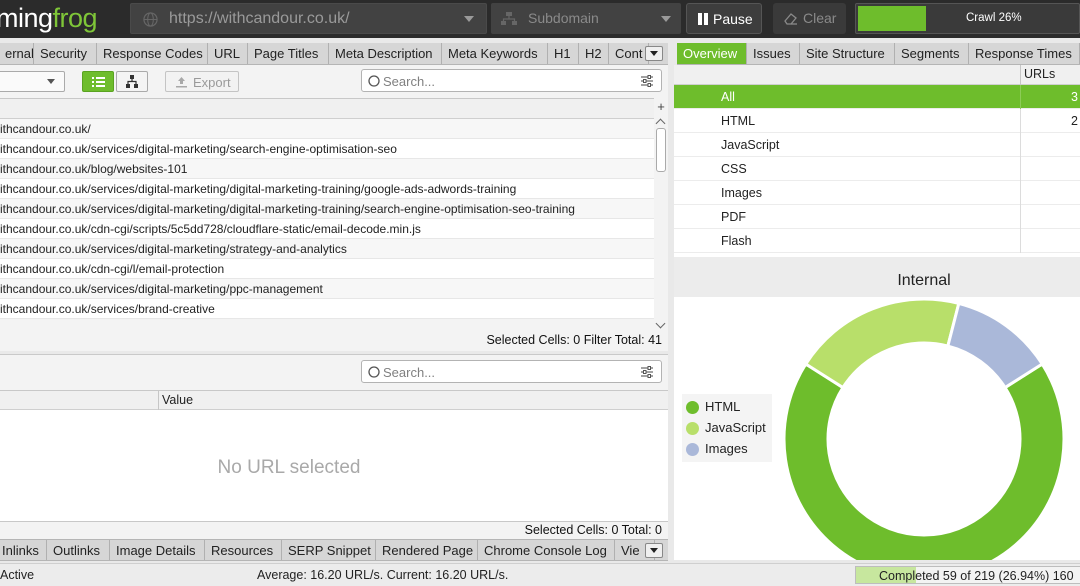  Describe the element at coordinates (660, 123) in the screenshot. I see `scroll-up-icon` at that location.